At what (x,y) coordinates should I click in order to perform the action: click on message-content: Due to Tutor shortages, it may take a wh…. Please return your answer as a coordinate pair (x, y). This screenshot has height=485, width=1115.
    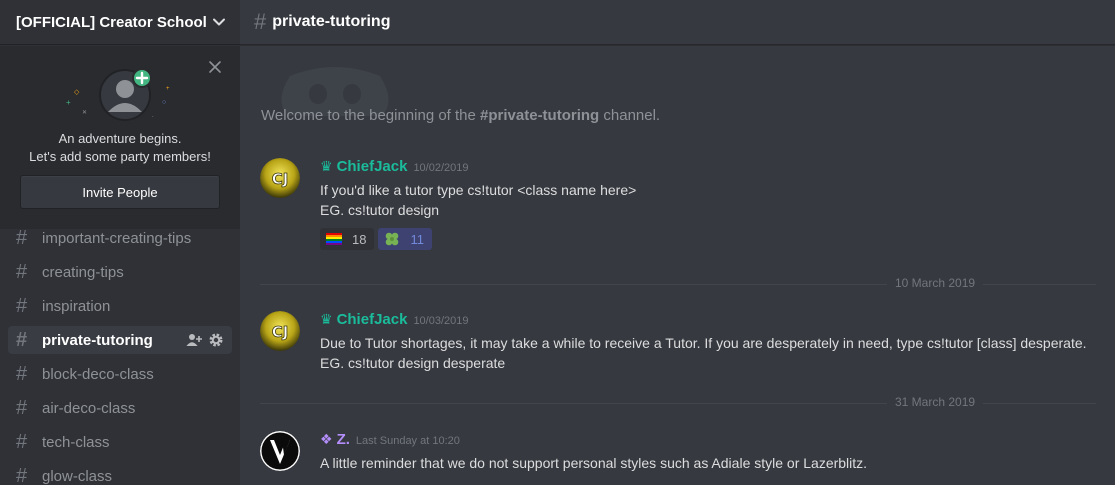
    Looking at the image, I should click on (703, 353).